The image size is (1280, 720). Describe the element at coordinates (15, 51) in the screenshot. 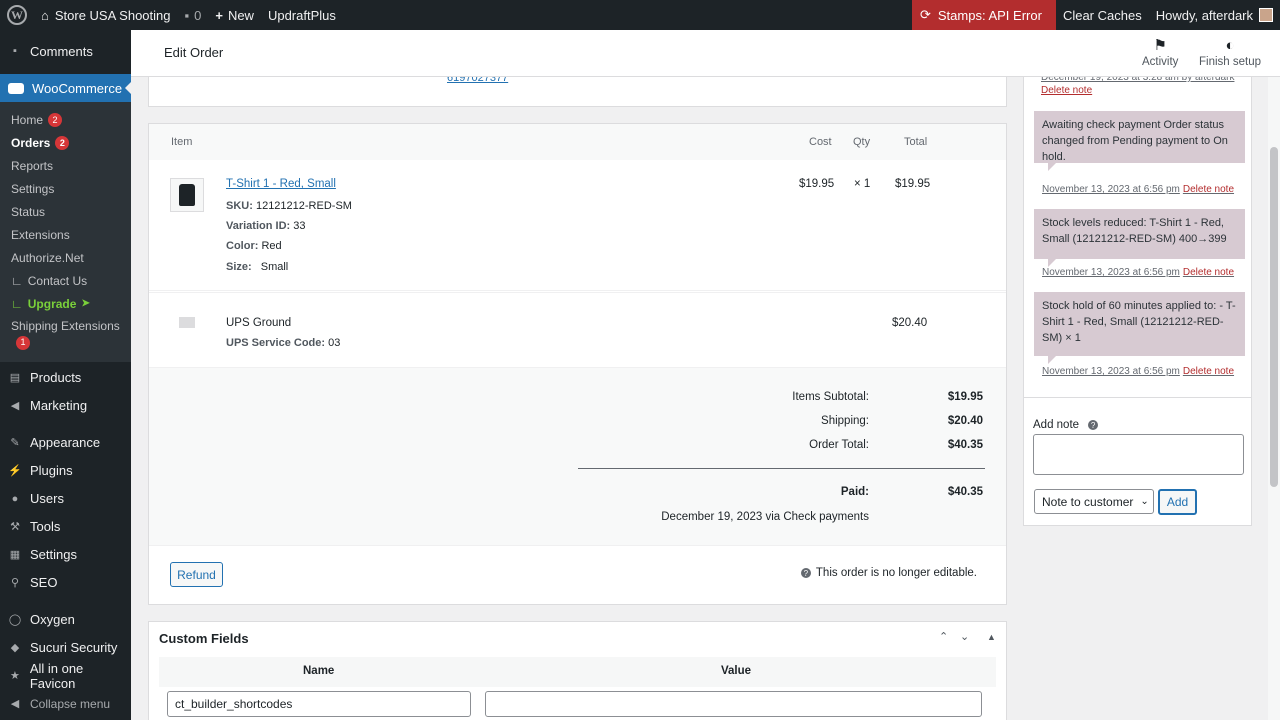

I see `comments-icon: ▪` at that location.